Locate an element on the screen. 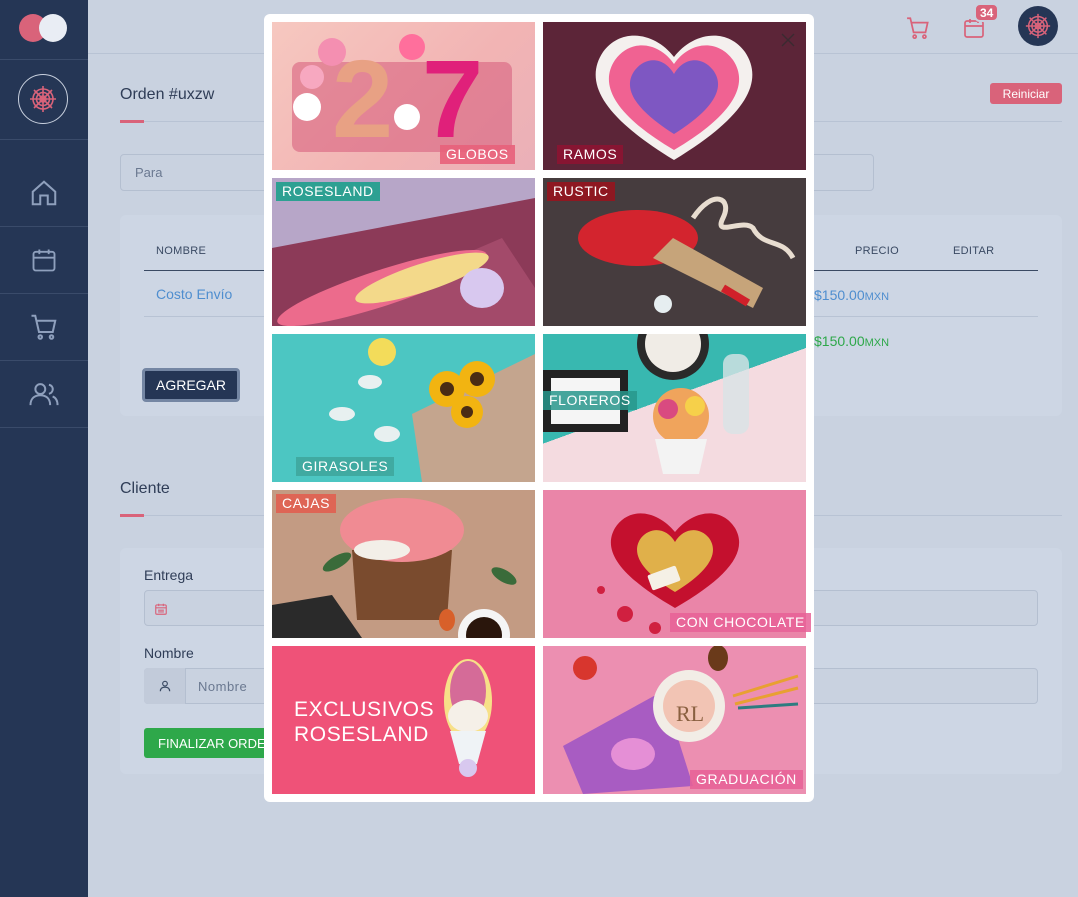  sidebar is located at coordinates (44, 448).